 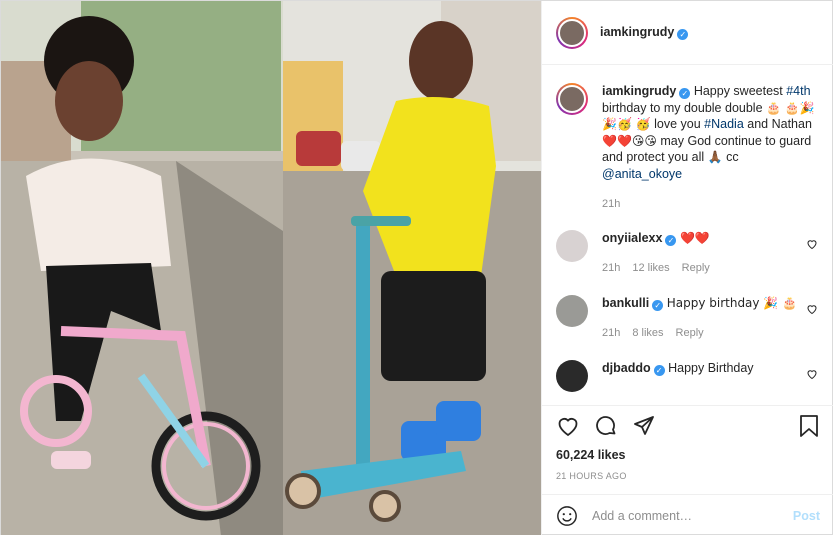 What do you see at coordinates (738, 91) in the screenshot?
I see `caption-text: Happy sweetest` at bounding box center [738, 91].